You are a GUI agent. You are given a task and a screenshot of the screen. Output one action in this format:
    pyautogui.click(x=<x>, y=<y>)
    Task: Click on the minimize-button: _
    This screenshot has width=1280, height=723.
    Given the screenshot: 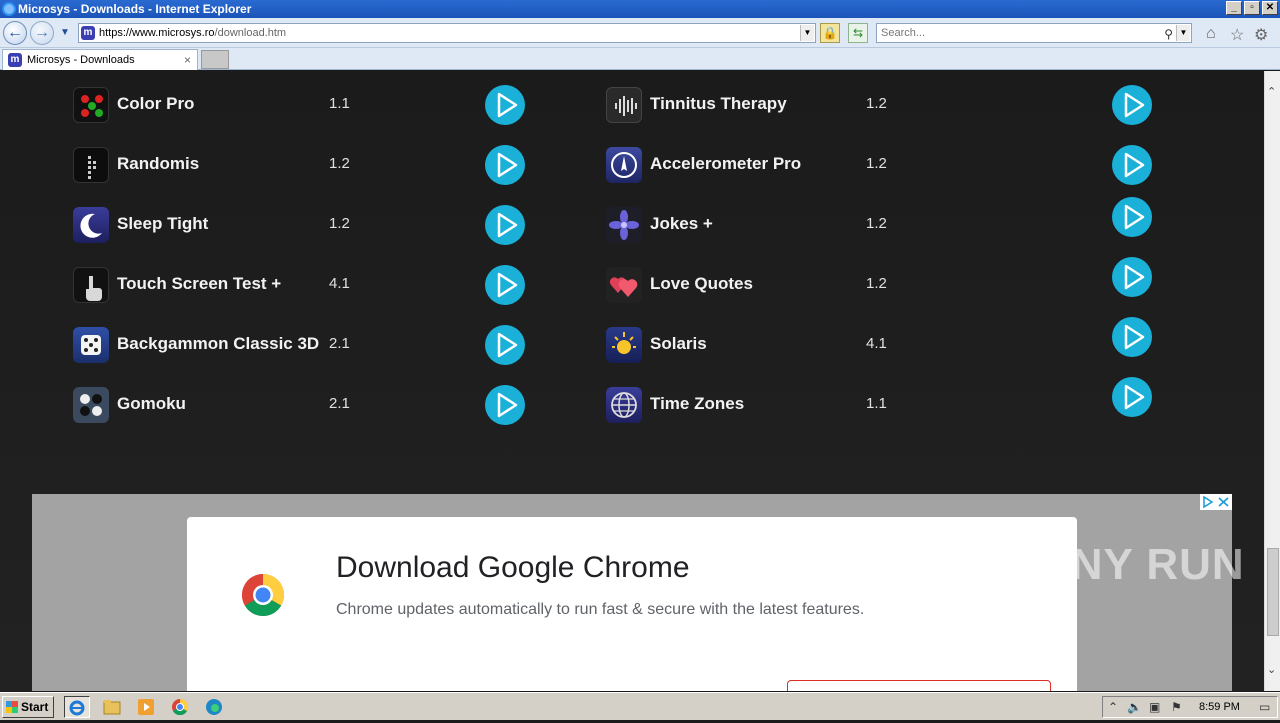 What is the action you would take?
    pyautogui.click(x=1234, y=8)
    